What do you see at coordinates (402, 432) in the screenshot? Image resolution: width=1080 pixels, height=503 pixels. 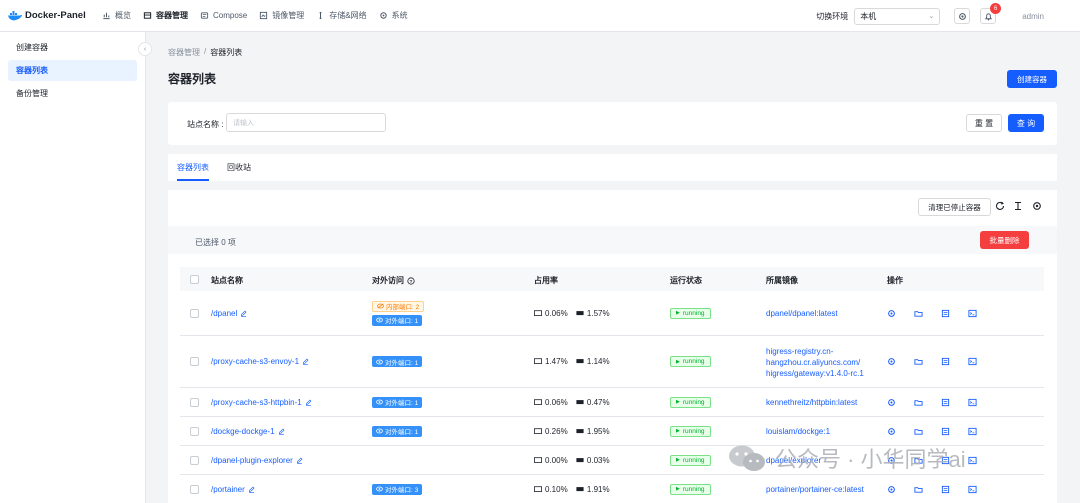 I see `external-port-text: 对外端口: 1` at bounding box center [402, 432].